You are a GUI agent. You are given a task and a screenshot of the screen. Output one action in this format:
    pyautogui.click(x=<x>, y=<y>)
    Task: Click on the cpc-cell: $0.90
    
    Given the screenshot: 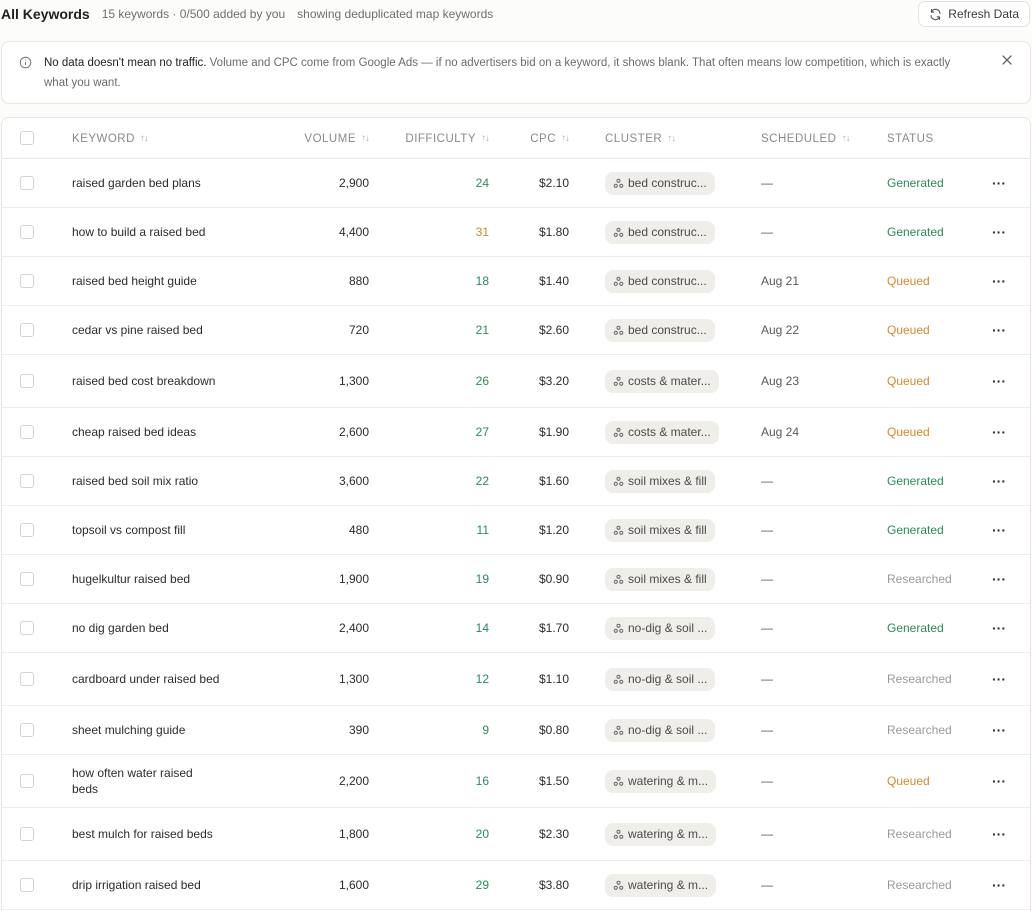 What is the action you would take?
    pyautogui.click(x=553, y=579)
    